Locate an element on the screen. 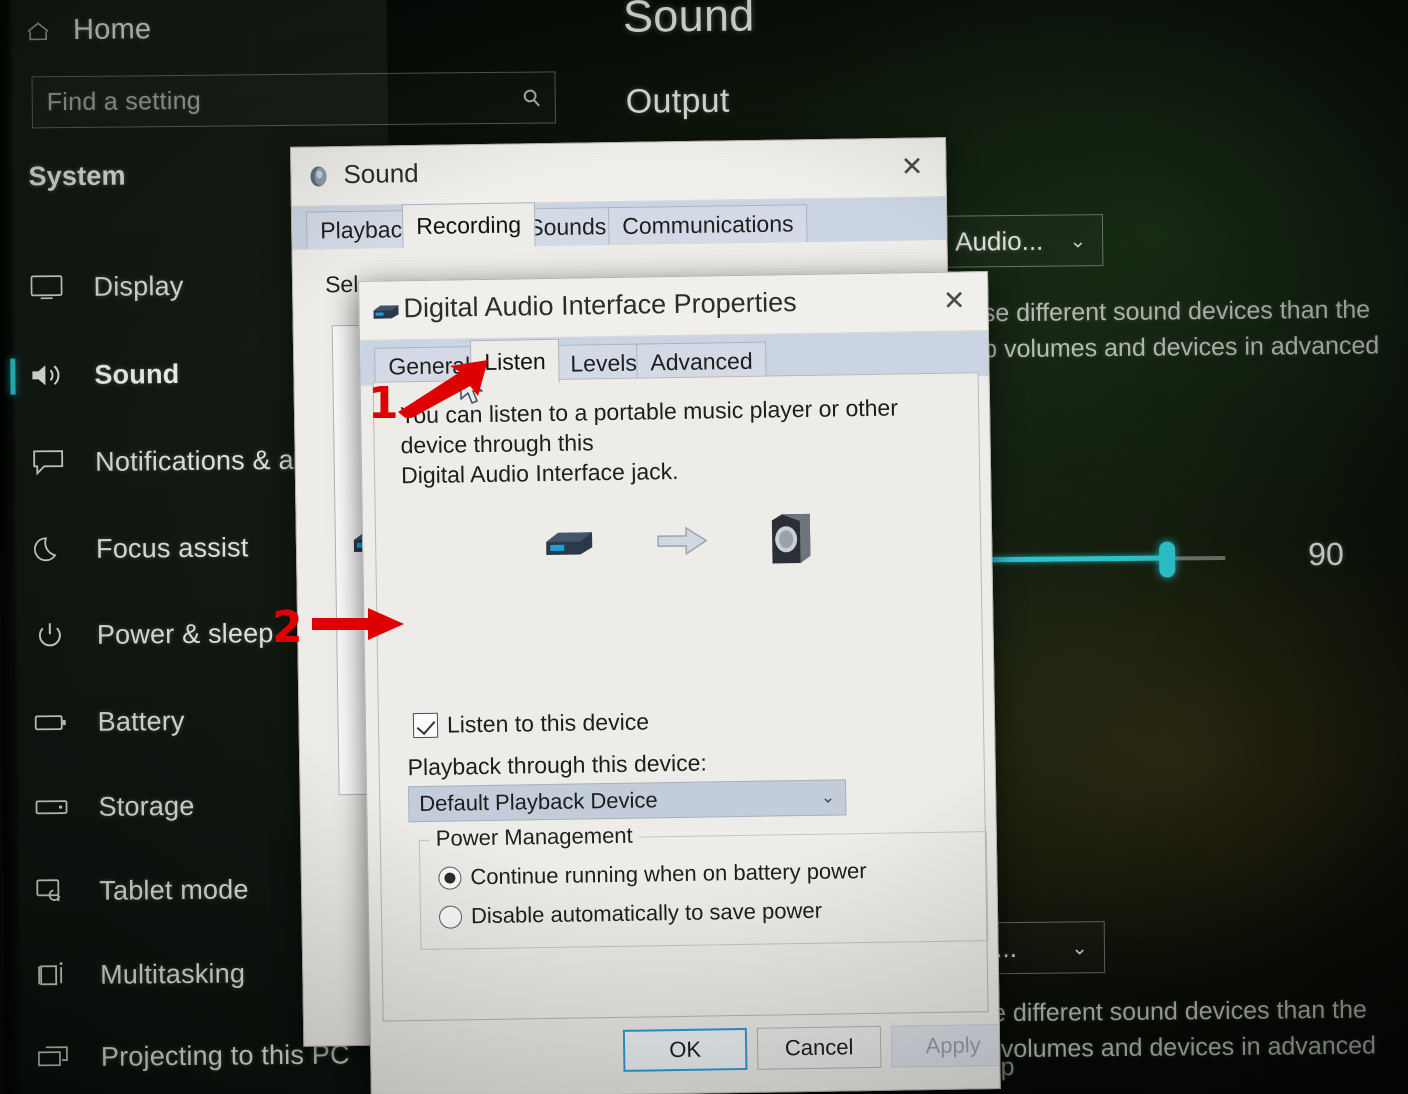 This screenshot has width=1408, height=1094. playback-device-select: Default Playback Device ⌄ is located at coordinates (627, 801).